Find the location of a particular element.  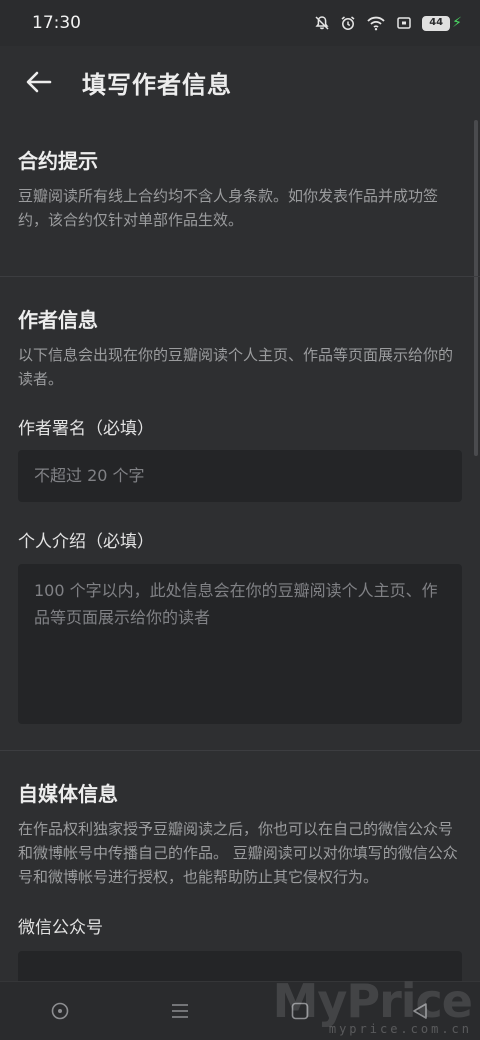

author-info-heading: 作者信息 is located at coordinates (58, 320).